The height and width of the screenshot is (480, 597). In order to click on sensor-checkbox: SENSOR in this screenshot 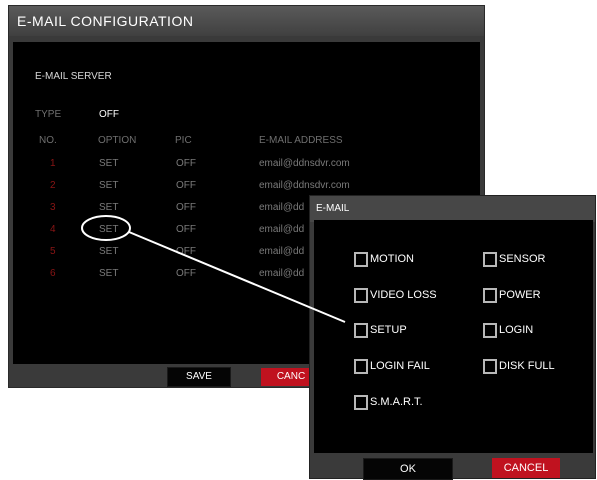, I will do `click(514, 259)`.